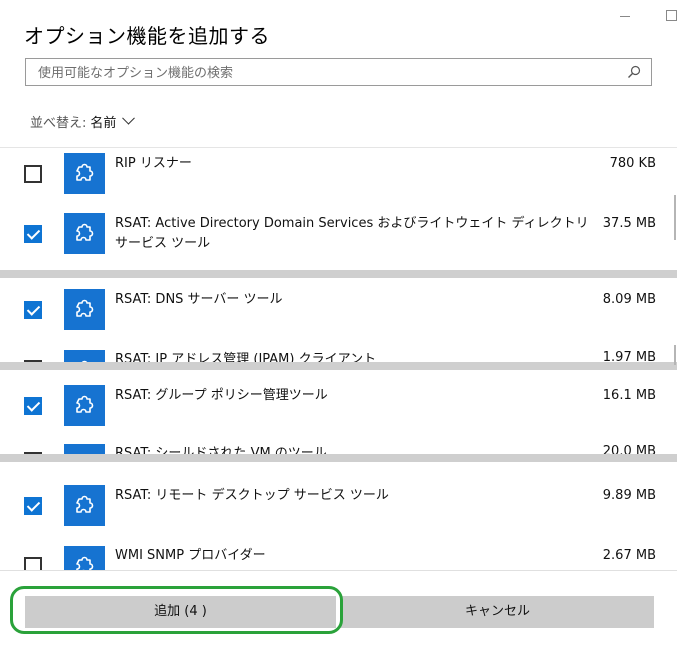 This screenshot has width=677, height=647. Describe the element at coordinates (629, 299) in the screenshot. I see `feature-size: 8.09 MB` at that location.